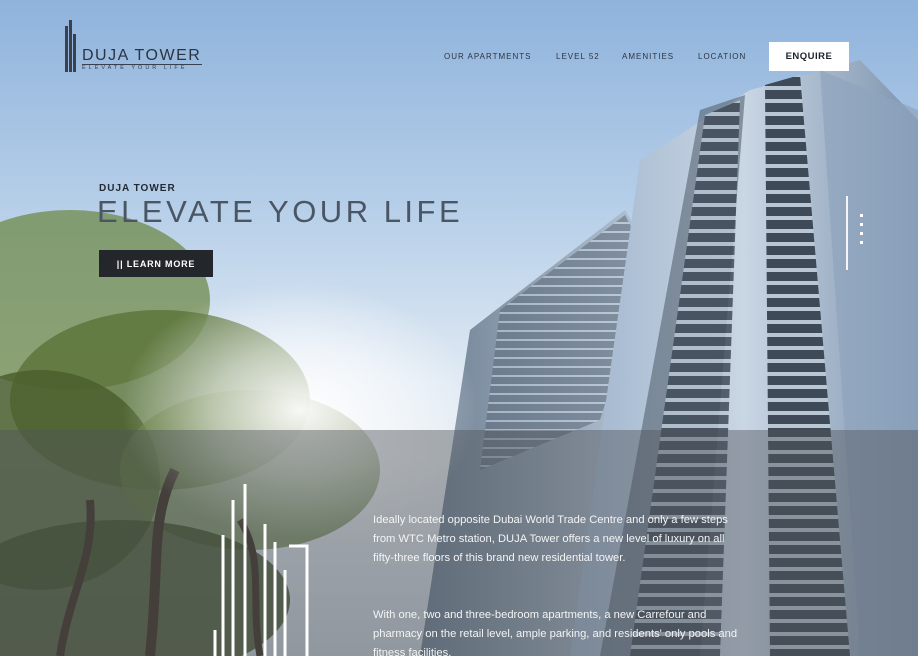 This screenshot has height=663, width=918. I want to click on hero-eyebrow: DUJA TOWER, so click(137, 188).